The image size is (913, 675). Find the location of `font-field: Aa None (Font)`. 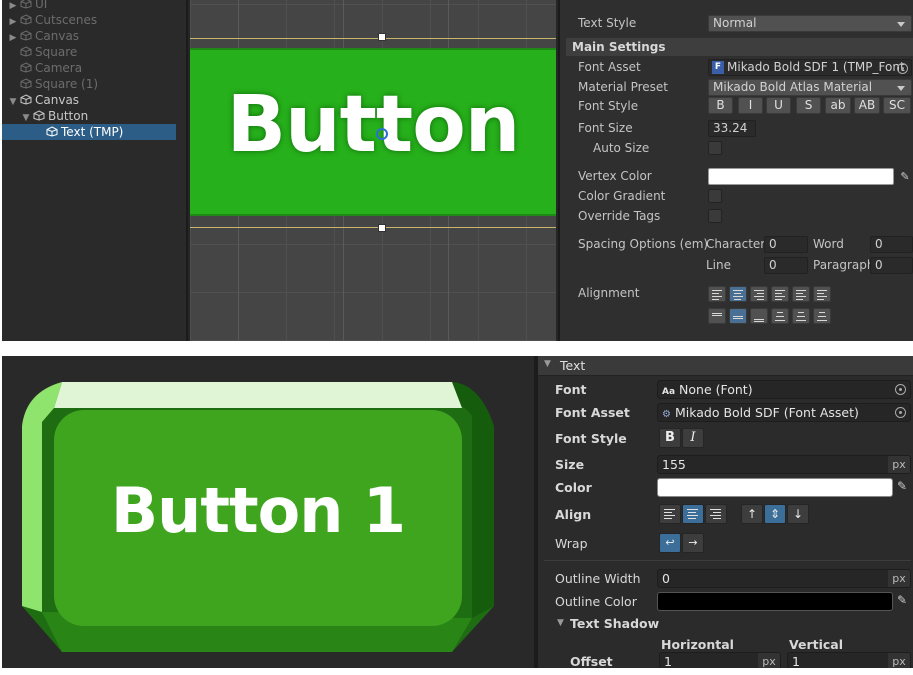

font-field: Aa None (Font) is located at coordinates (784, 389).